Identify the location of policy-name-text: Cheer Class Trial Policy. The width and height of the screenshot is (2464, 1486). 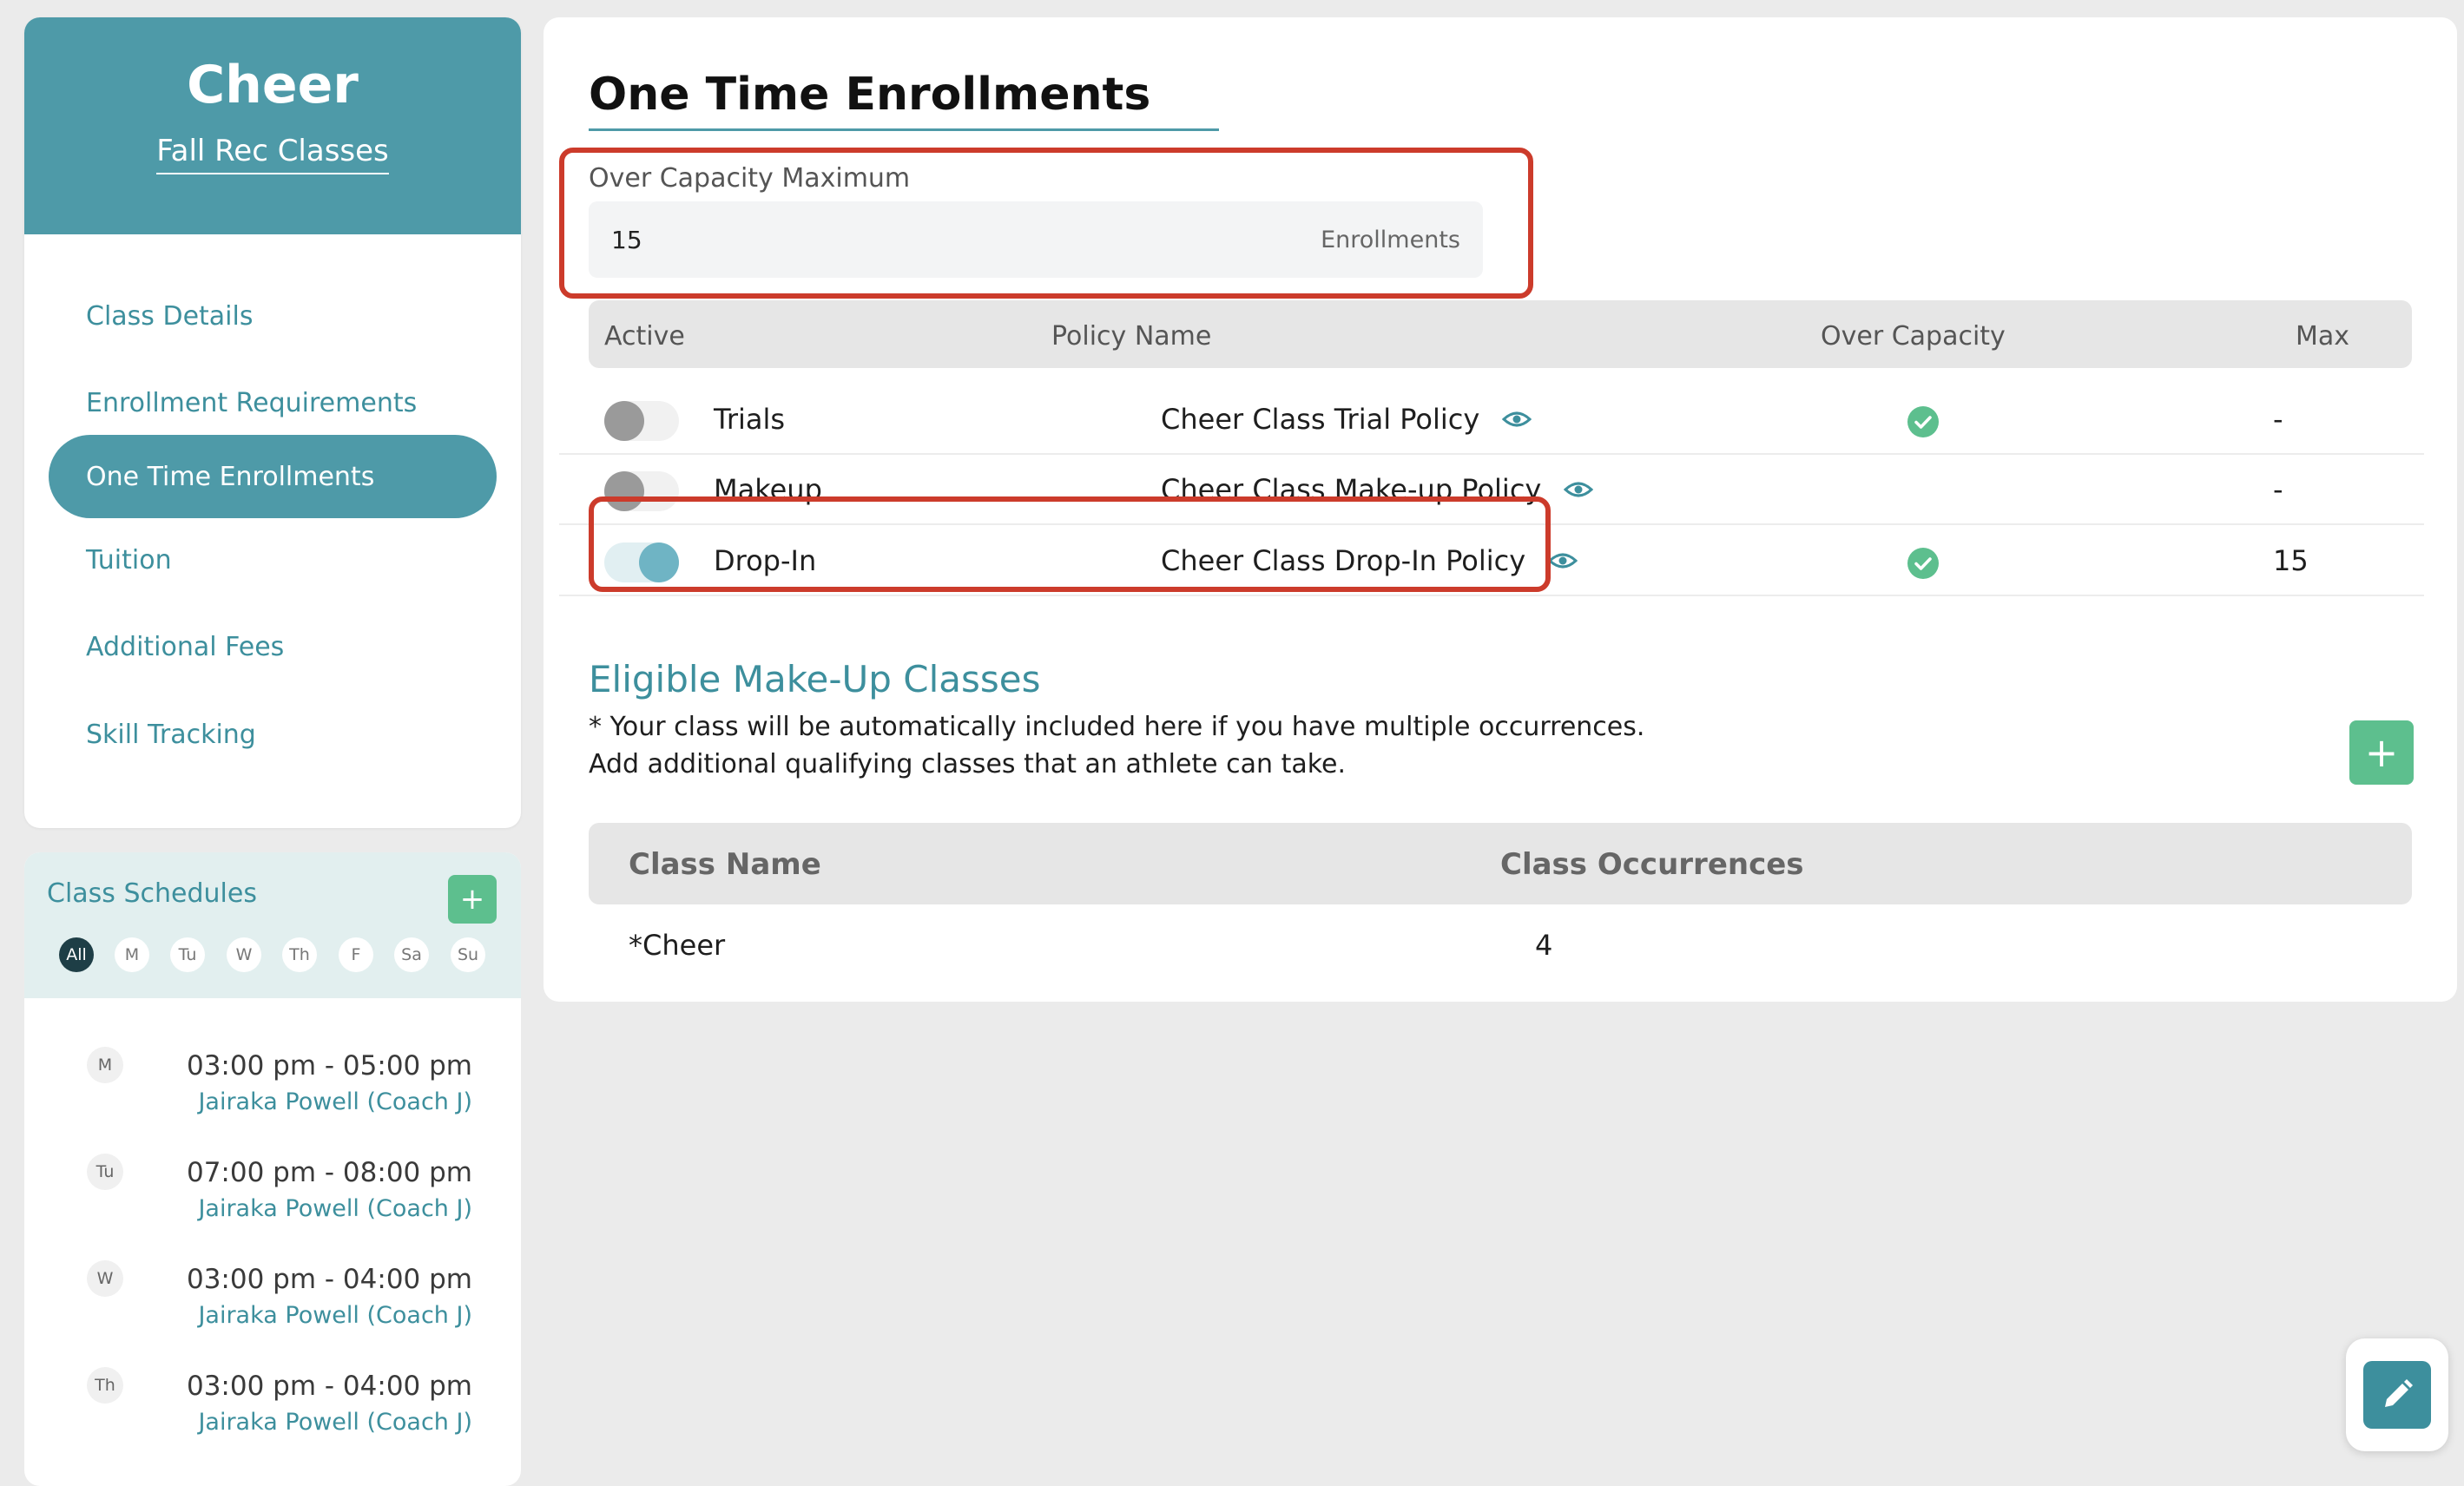
(1320, 419).